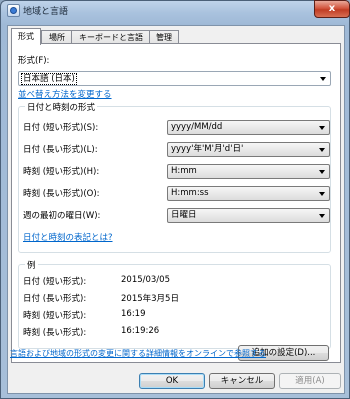  Describe the element at coordinates (207, 149) in the screenshot. I see `long-date-value: yyyy'年'M'月'd'日'` at that location.